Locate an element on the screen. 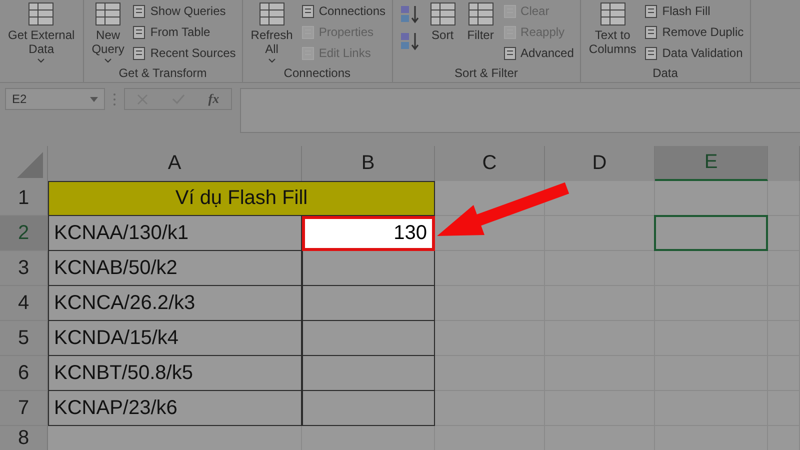  ribbon-button: Sort is located at coordinates (442, 21).